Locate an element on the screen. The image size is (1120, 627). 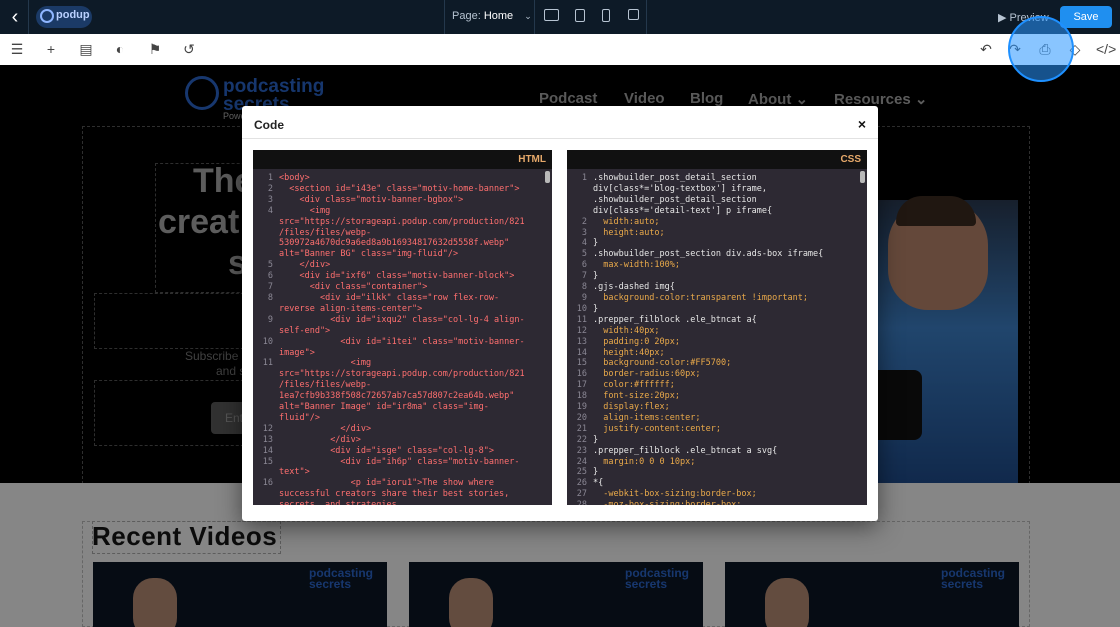
code-view-icon: </> is located at coordinates (1106, 49).